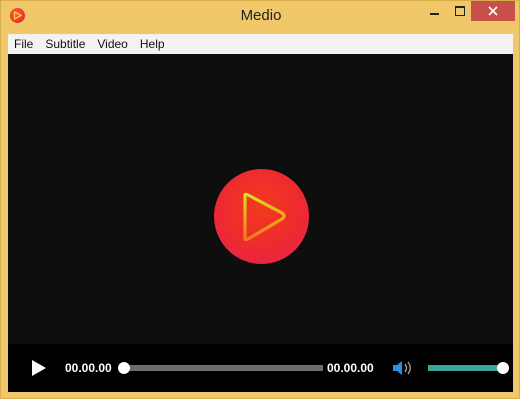 This screenshot has height=399, width=520. I want to click on maximize-icon, so click(460, 11).